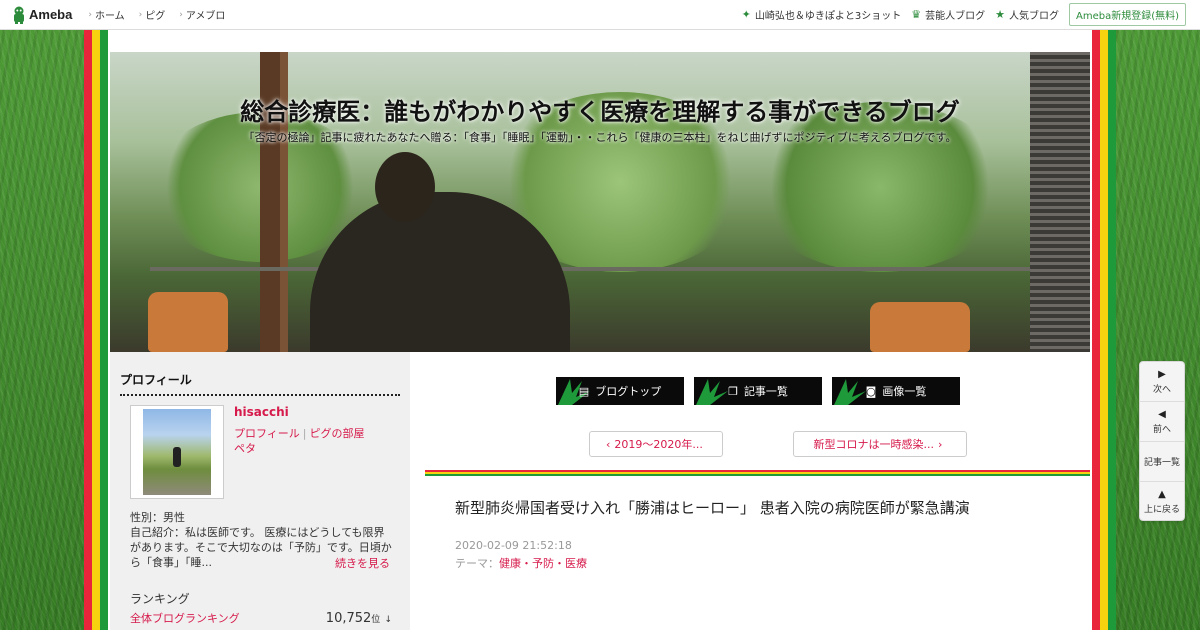 The image size is (1200, 630). What do you see at coordinates (1104, 330) in the screenshot?
I see `stripe-yellow-right` at bounding box center [1104, 330].